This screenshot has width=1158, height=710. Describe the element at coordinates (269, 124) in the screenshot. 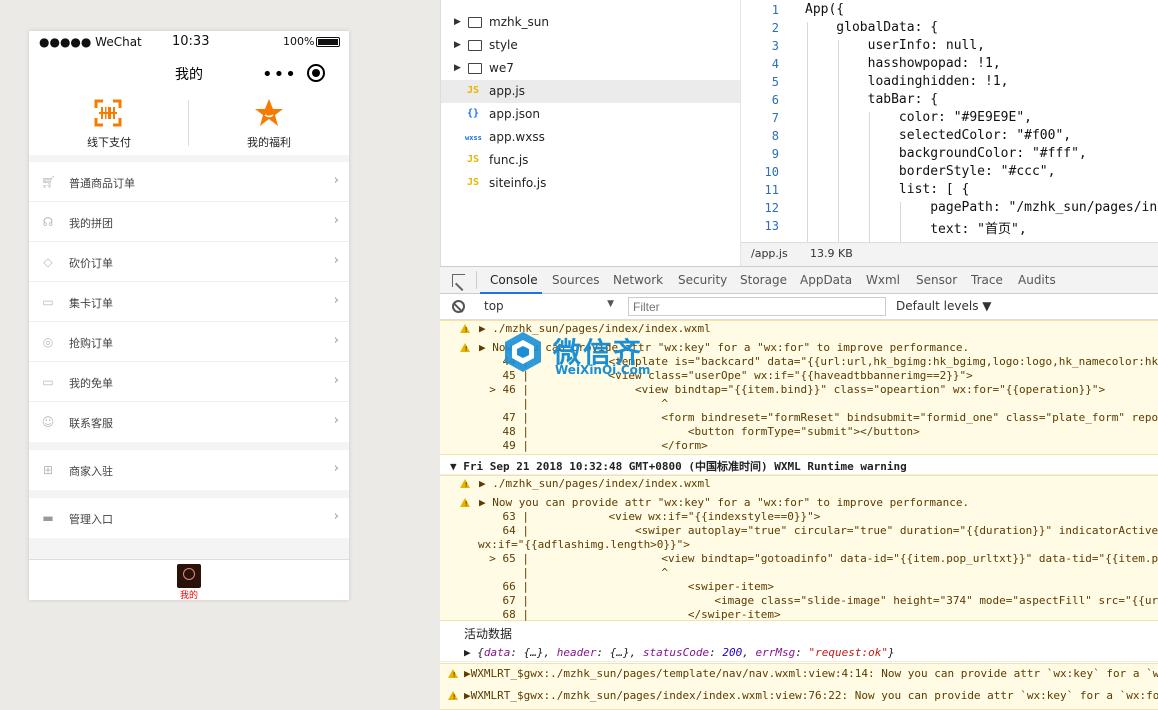

I see `my-welfare-button: 我的福利` at that location.